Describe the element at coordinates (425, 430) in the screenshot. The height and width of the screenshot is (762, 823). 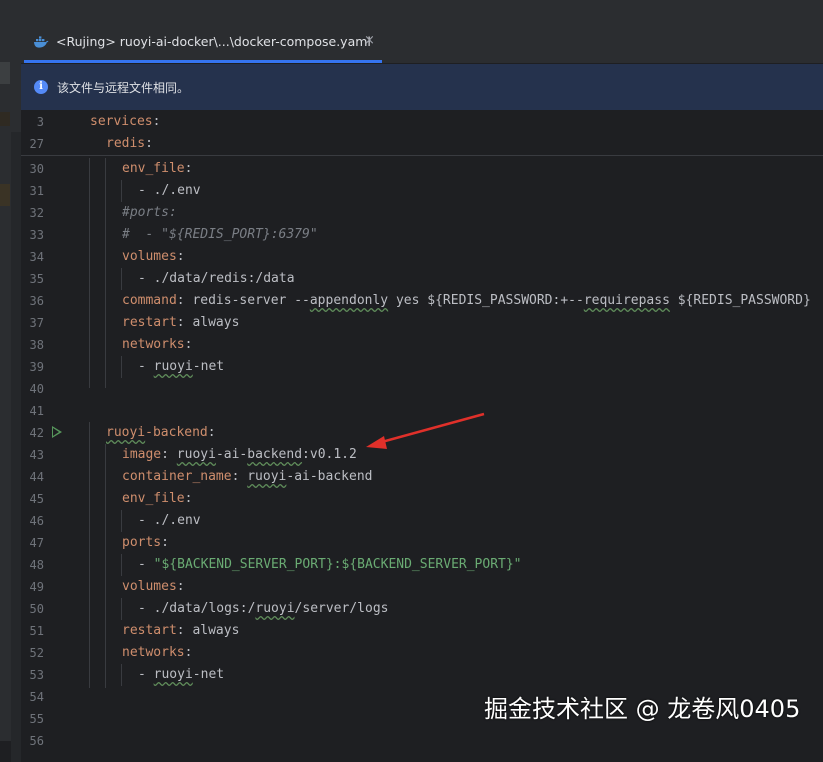
I see `annotation-arrow` at that location.